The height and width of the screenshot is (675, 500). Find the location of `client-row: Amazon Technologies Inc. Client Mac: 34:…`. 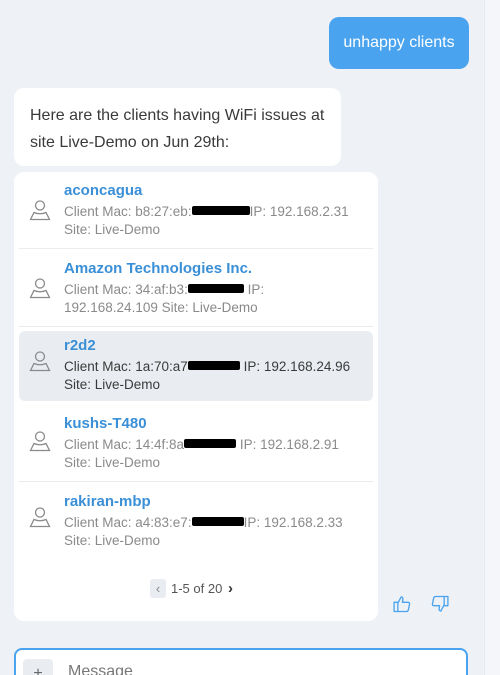

client-row: Amazon Technologies Inc. Client Mac: 34:… is located at coordinates (196, 290).